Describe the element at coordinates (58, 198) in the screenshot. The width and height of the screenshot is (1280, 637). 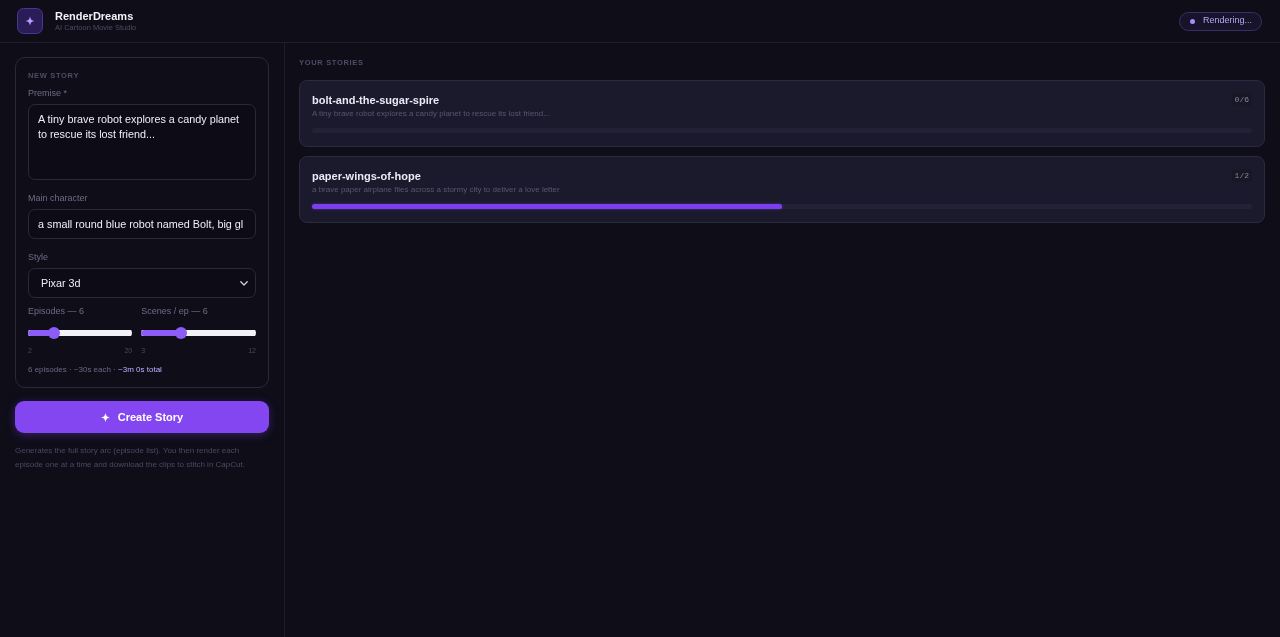
I see `field-label: Main character` at that location.